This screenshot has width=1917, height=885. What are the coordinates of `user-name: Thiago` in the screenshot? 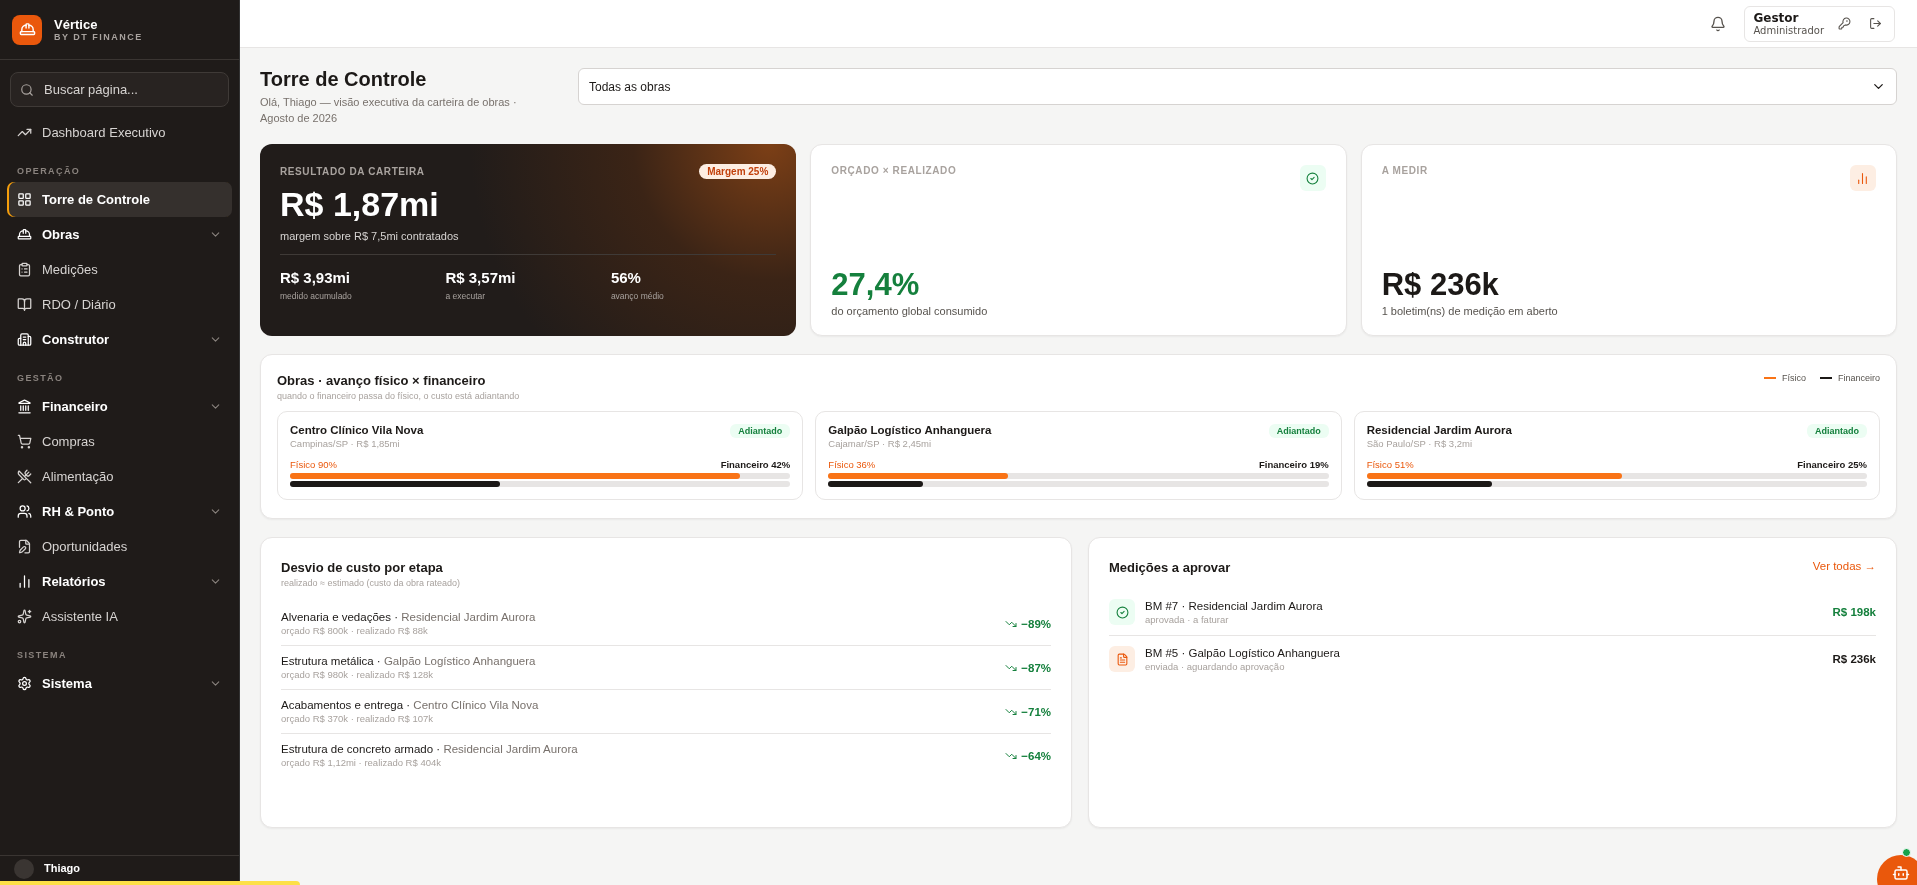 It's located at (62, 868).